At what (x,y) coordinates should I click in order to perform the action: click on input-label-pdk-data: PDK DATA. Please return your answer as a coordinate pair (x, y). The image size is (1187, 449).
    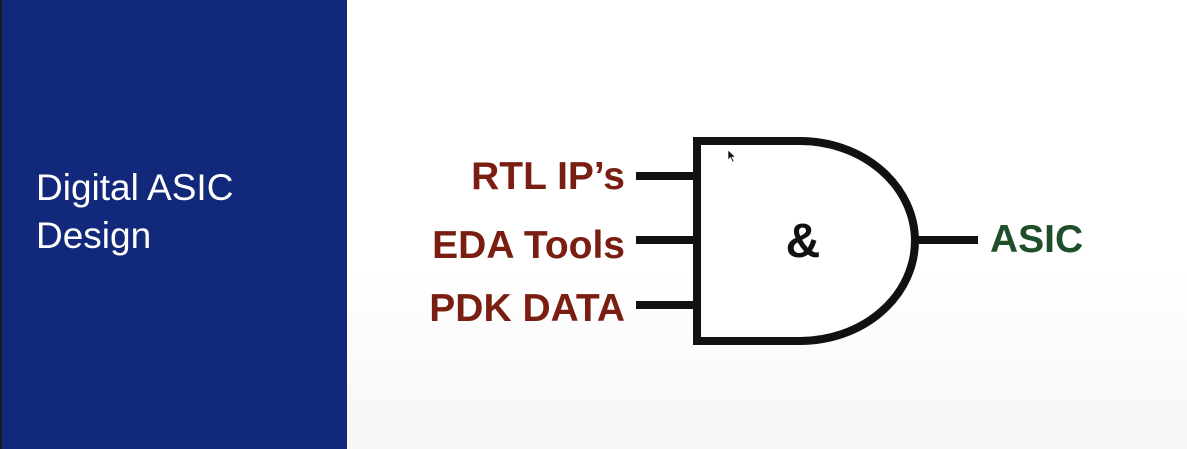
    Looking at the image, I should click on (527, 308).